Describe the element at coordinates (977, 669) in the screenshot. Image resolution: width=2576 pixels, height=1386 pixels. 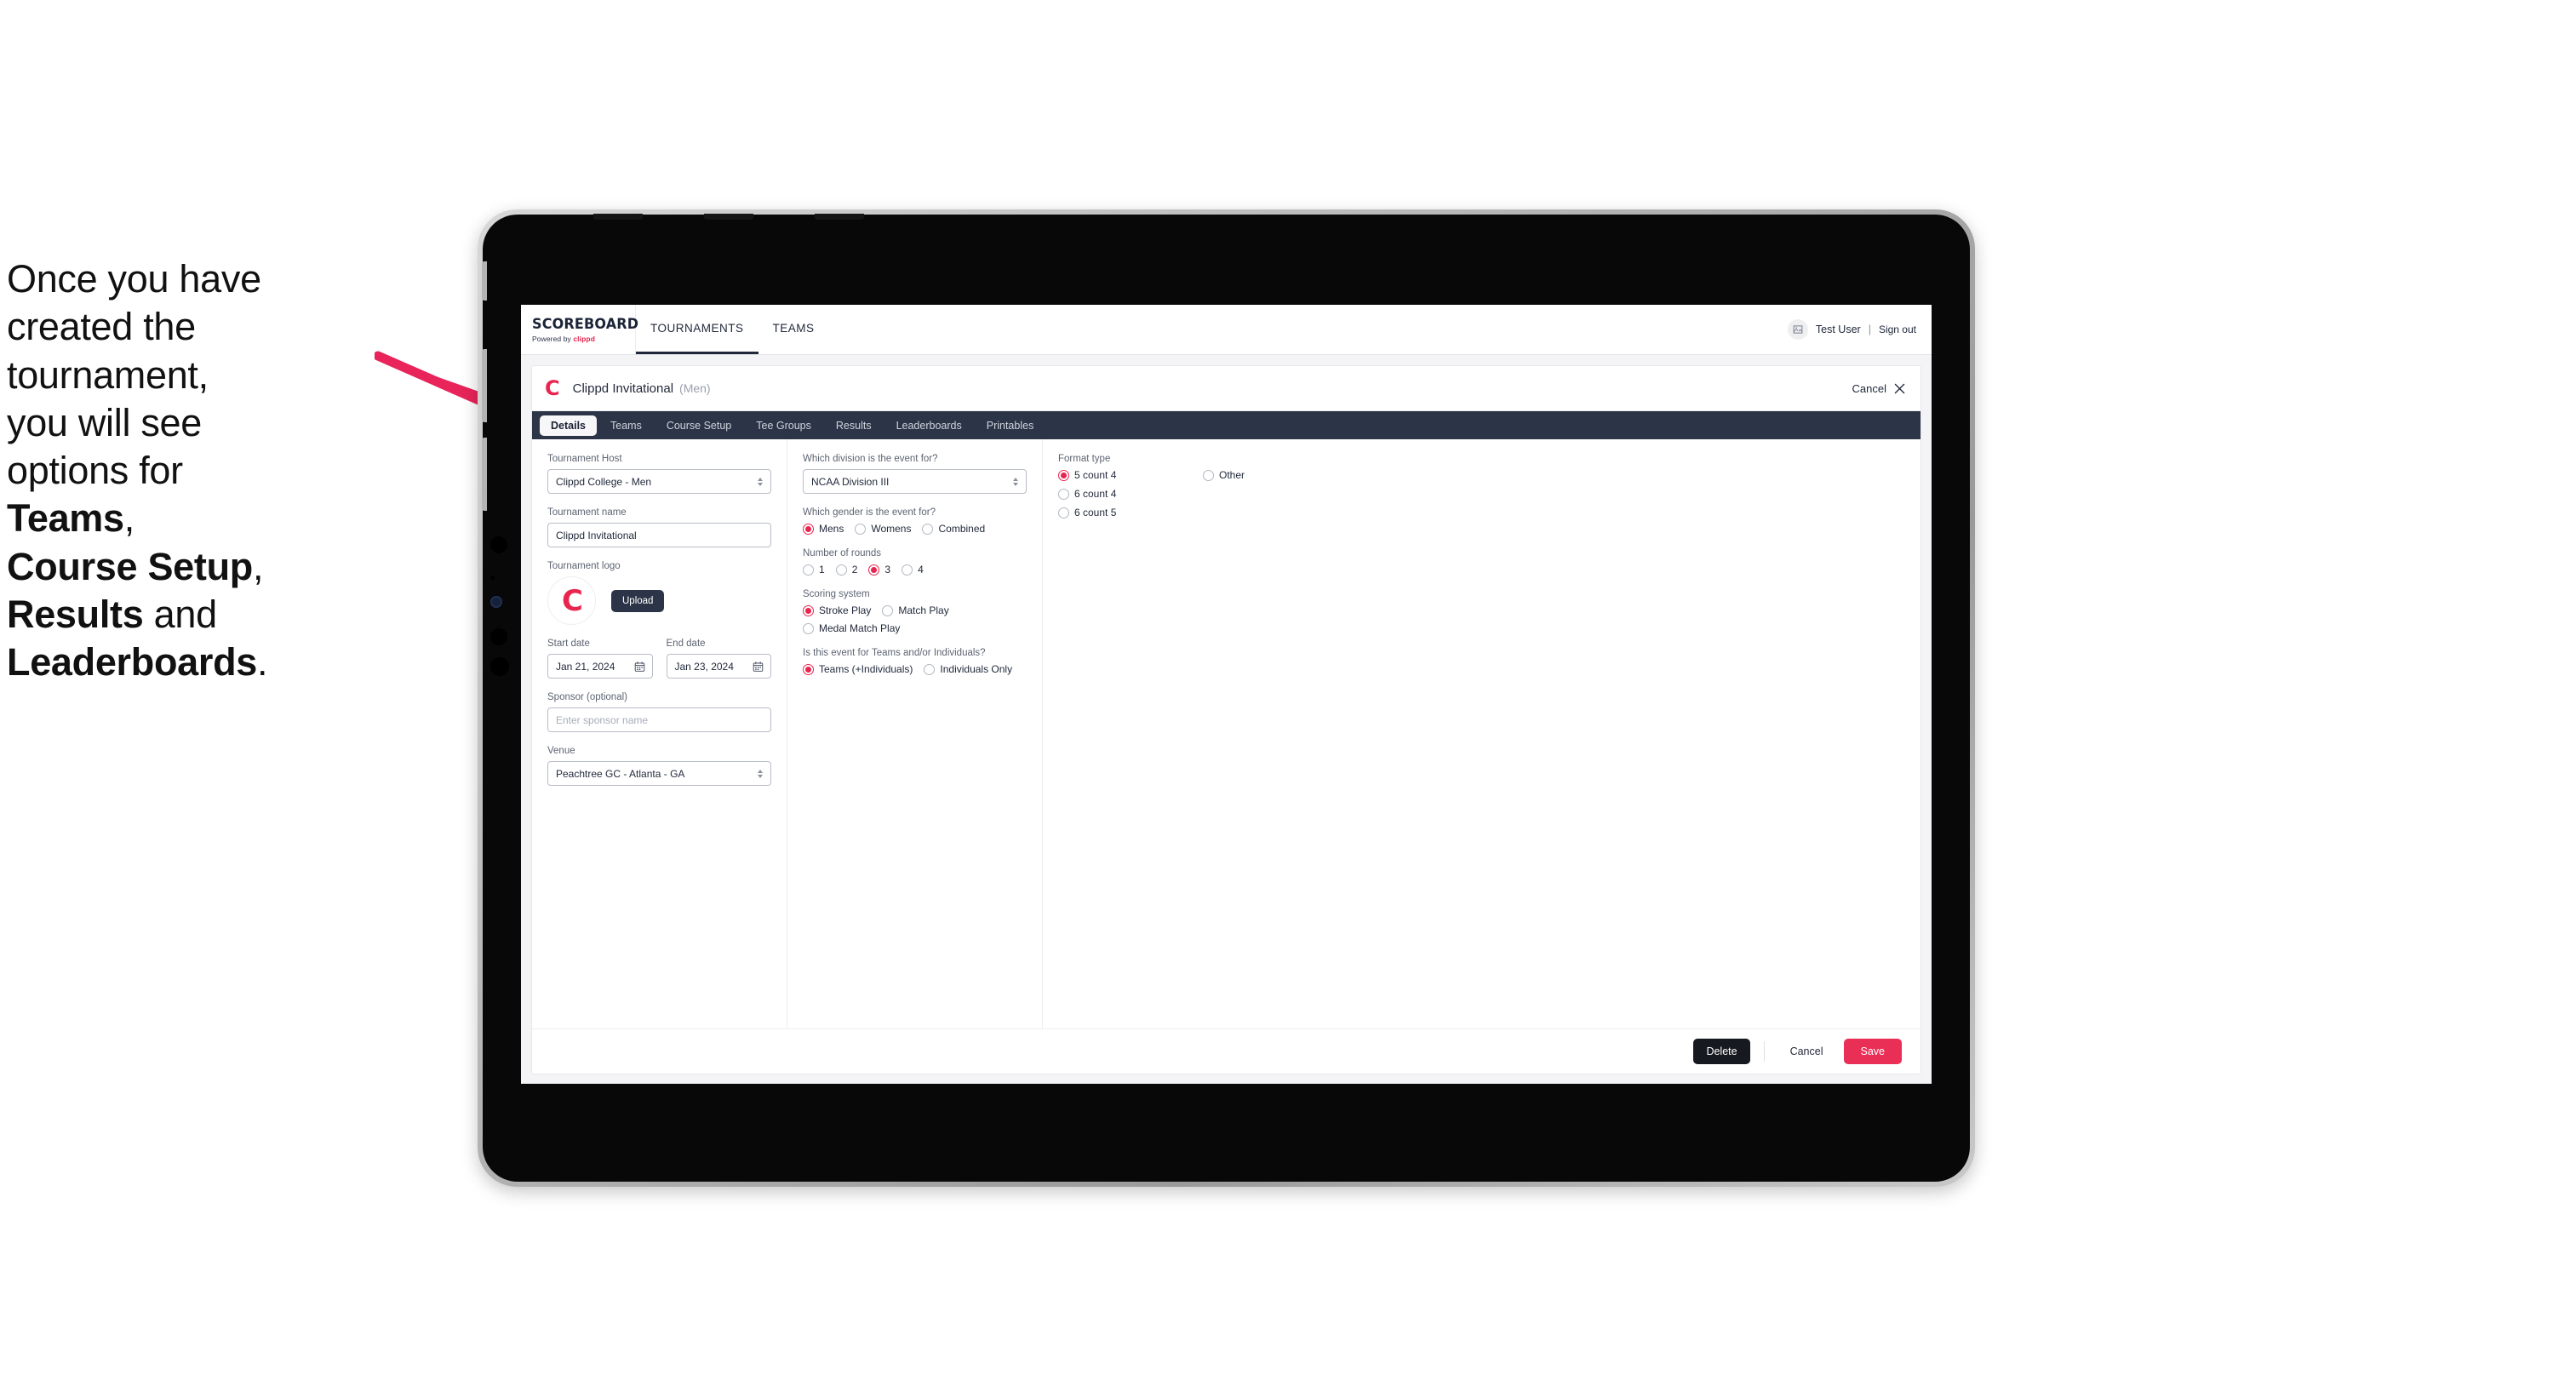
I see `radio-label: Individuals Only` at that location.